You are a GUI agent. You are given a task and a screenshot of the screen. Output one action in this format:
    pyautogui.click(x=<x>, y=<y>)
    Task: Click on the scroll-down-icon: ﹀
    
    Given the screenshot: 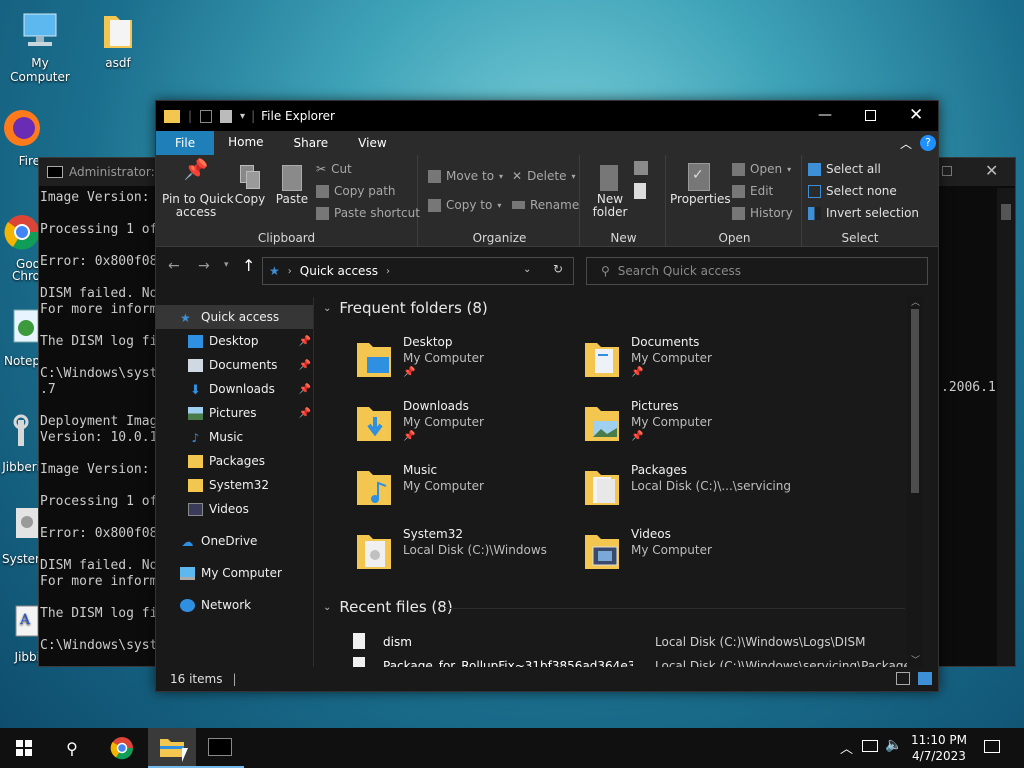 What is the action you would take?
    pyautogui.click(x=915, y=659)
    